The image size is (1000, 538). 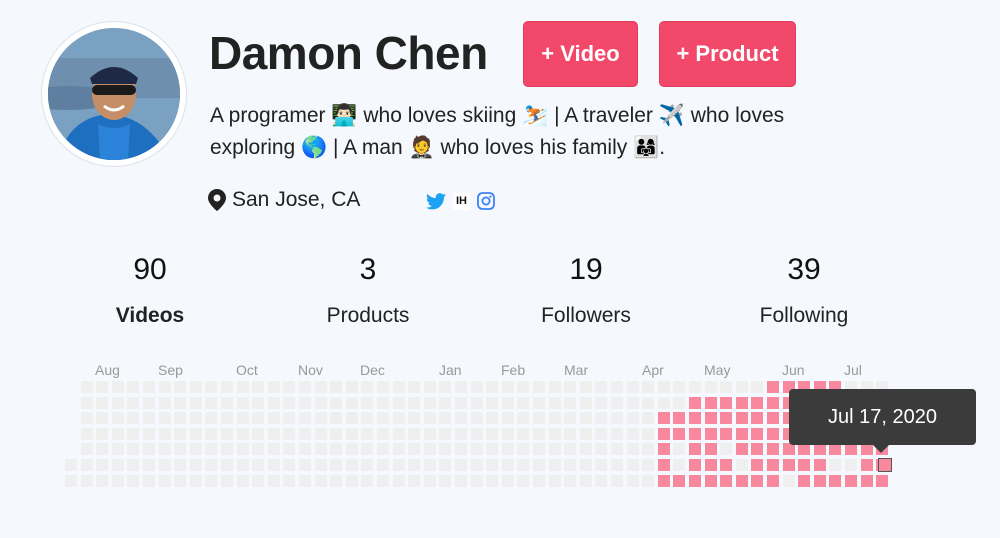 What do you see at coordinates (885, 465) in the screenshot?
I see `calendar-day-selected` at bounding box center [885, 465].